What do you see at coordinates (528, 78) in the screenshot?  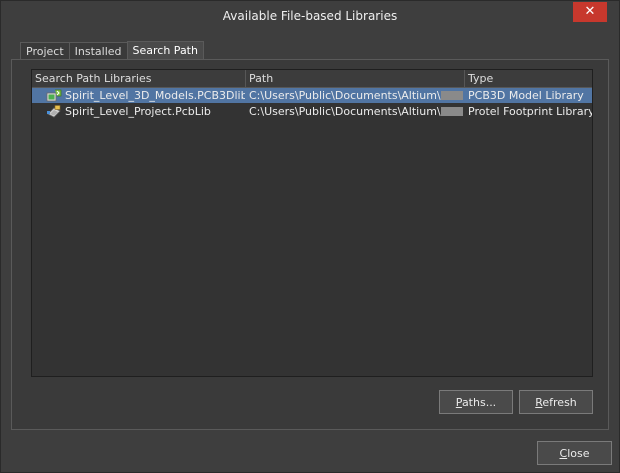 I see `column-header-type: Type` at bounding box center [528, 78].